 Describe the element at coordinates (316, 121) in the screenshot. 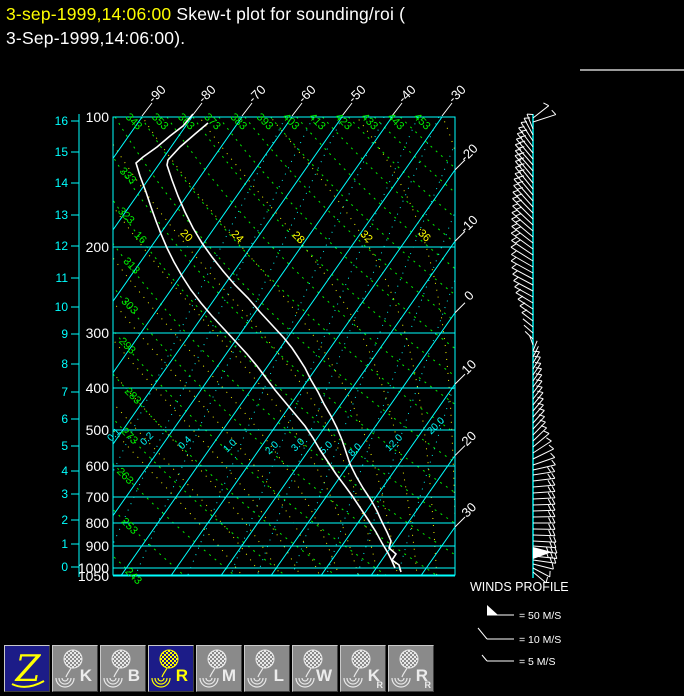

I see `plot-label: 413` at that location.